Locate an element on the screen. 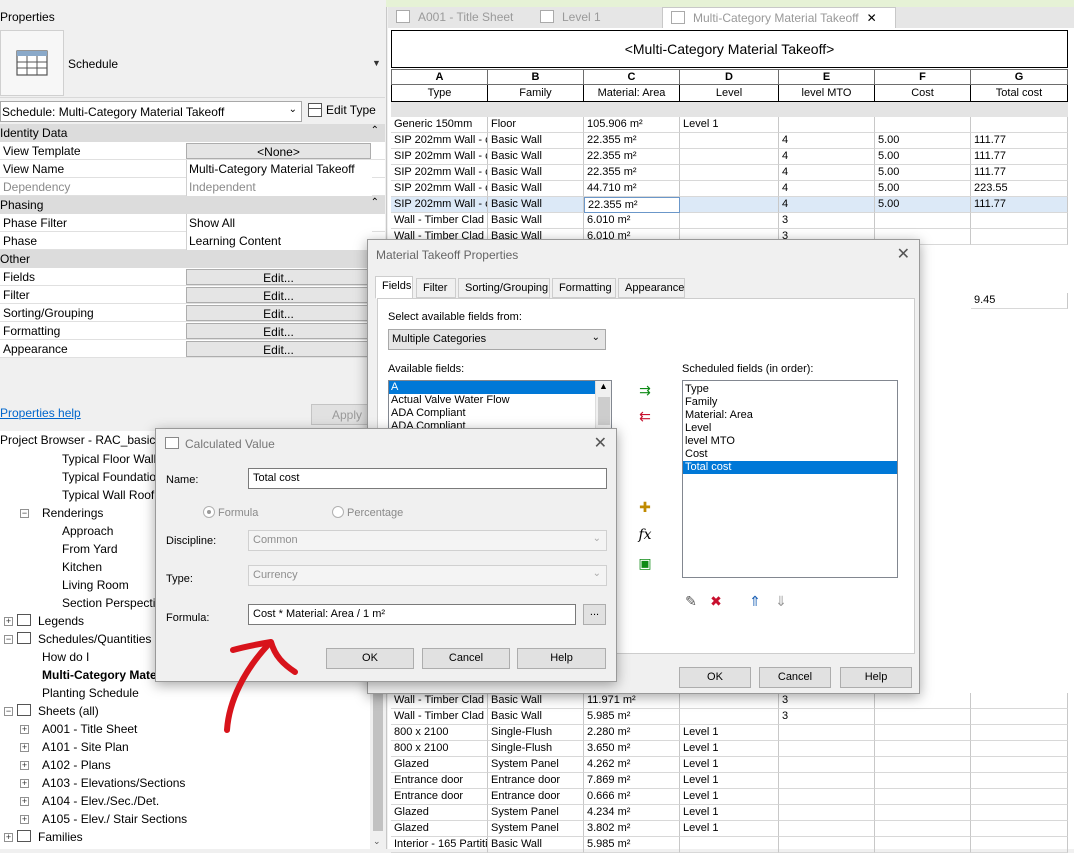  list-item: Total cost is located at coordinates (790, 467).